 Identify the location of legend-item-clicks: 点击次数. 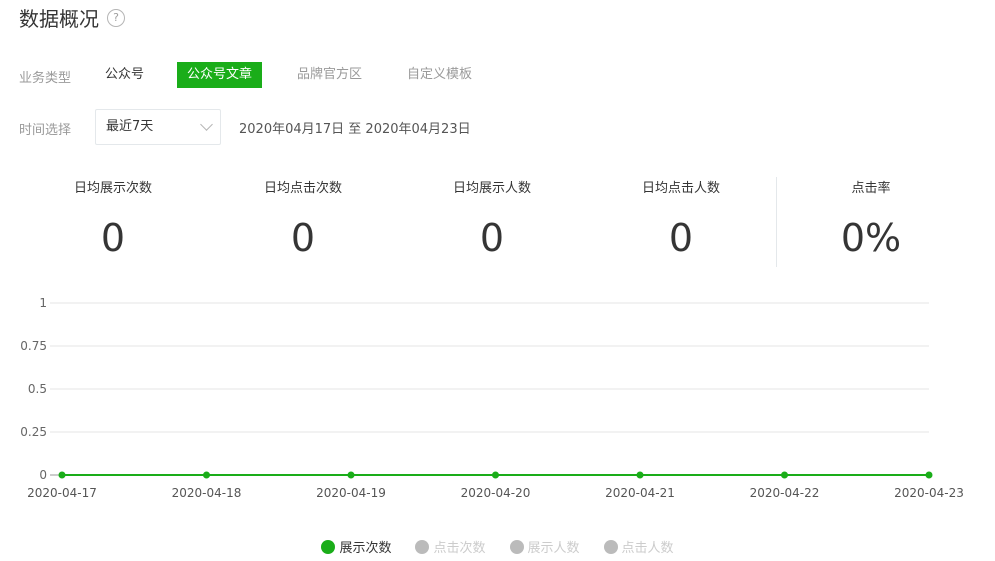
(450, 546).